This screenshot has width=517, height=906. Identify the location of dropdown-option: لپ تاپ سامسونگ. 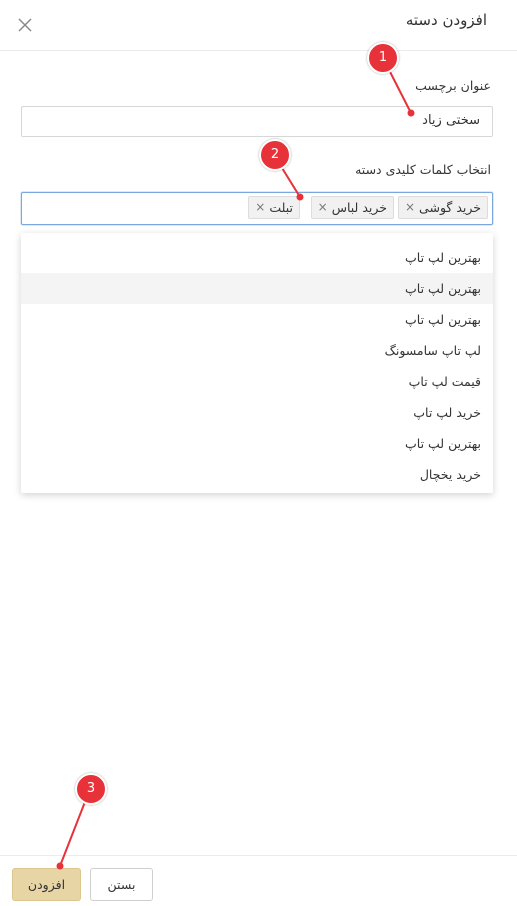
(257, 350).